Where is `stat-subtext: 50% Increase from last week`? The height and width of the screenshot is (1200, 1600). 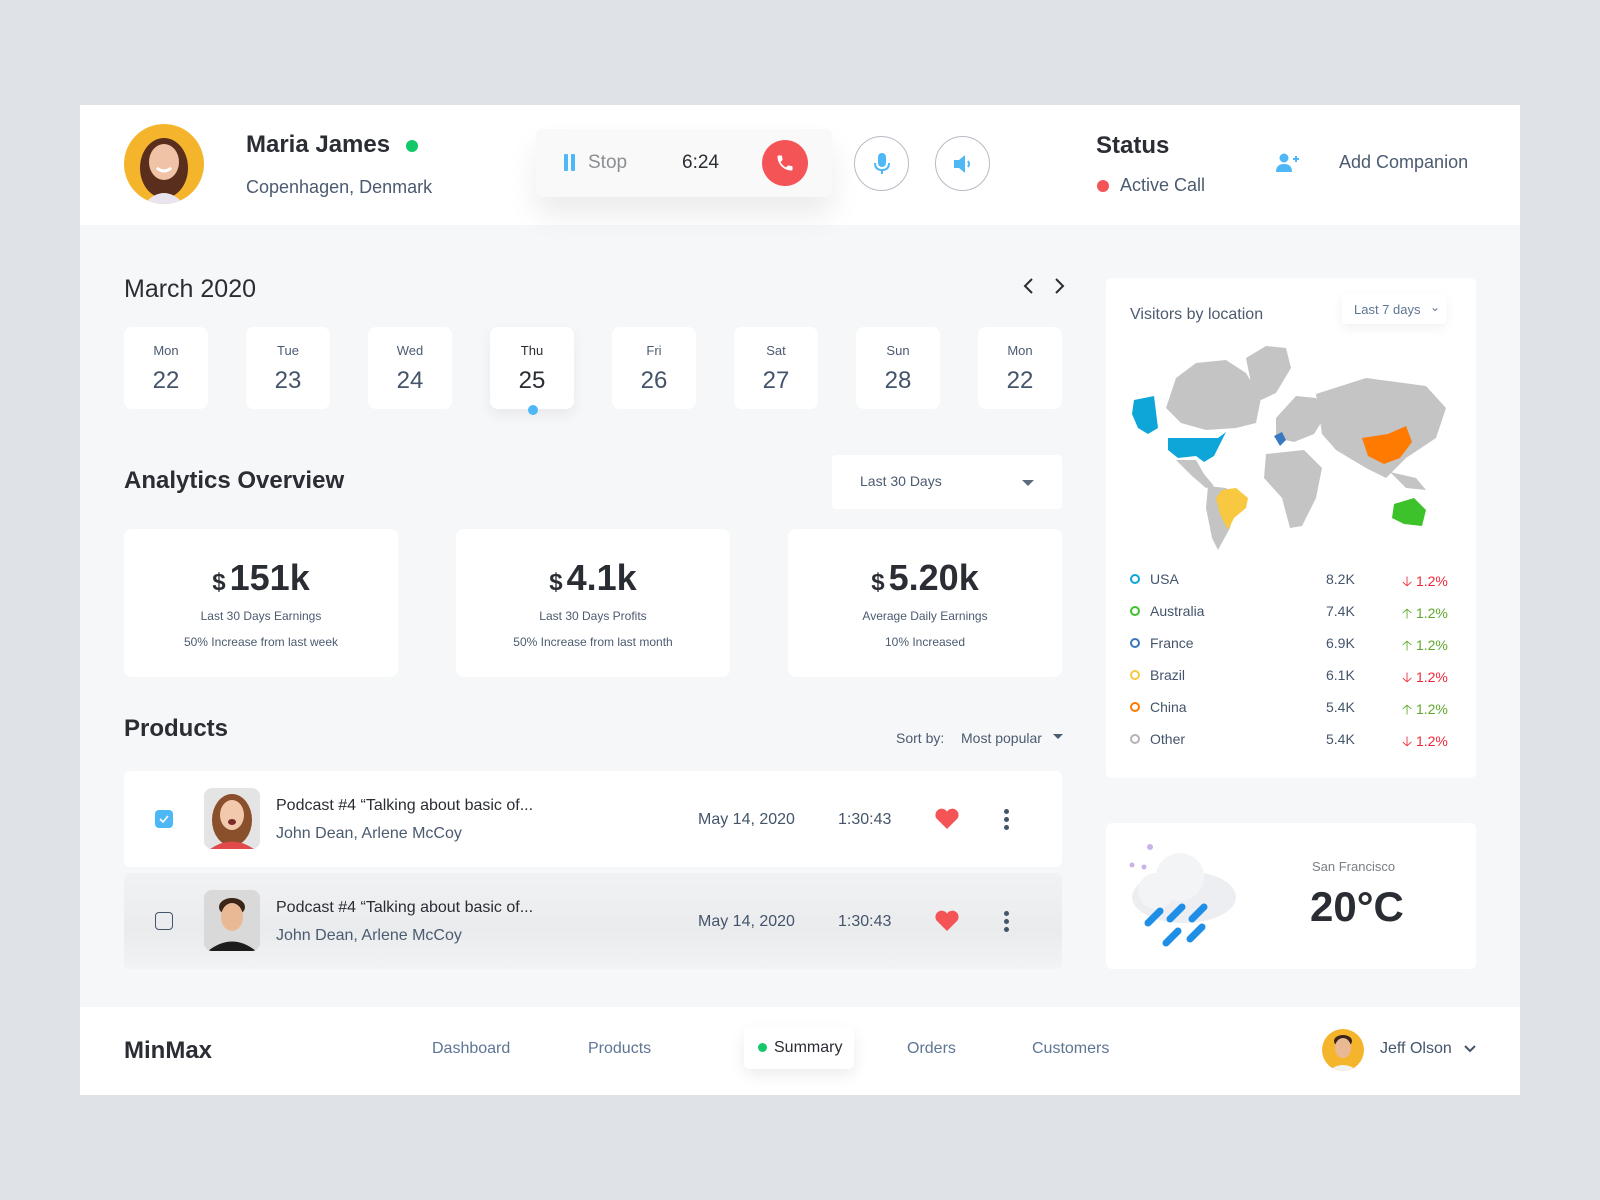 stat-subtext: 50% Increase from last week is located at coordinates (261, 642).